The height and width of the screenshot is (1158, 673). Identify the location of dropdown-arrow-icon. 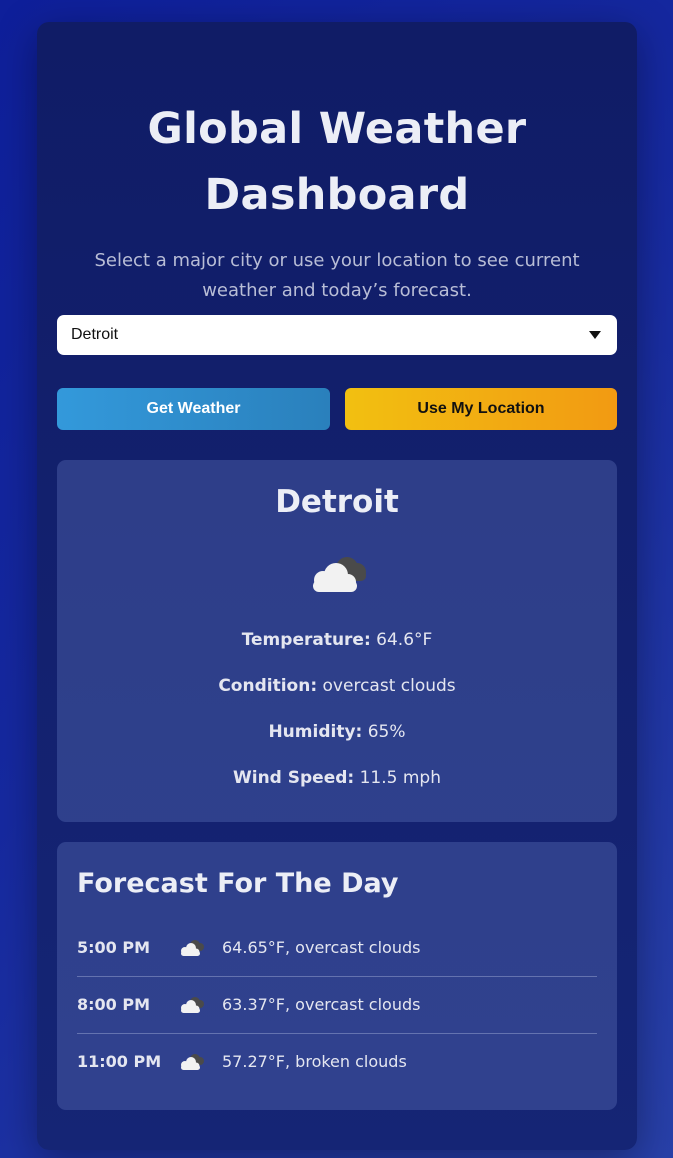
(595, 335).